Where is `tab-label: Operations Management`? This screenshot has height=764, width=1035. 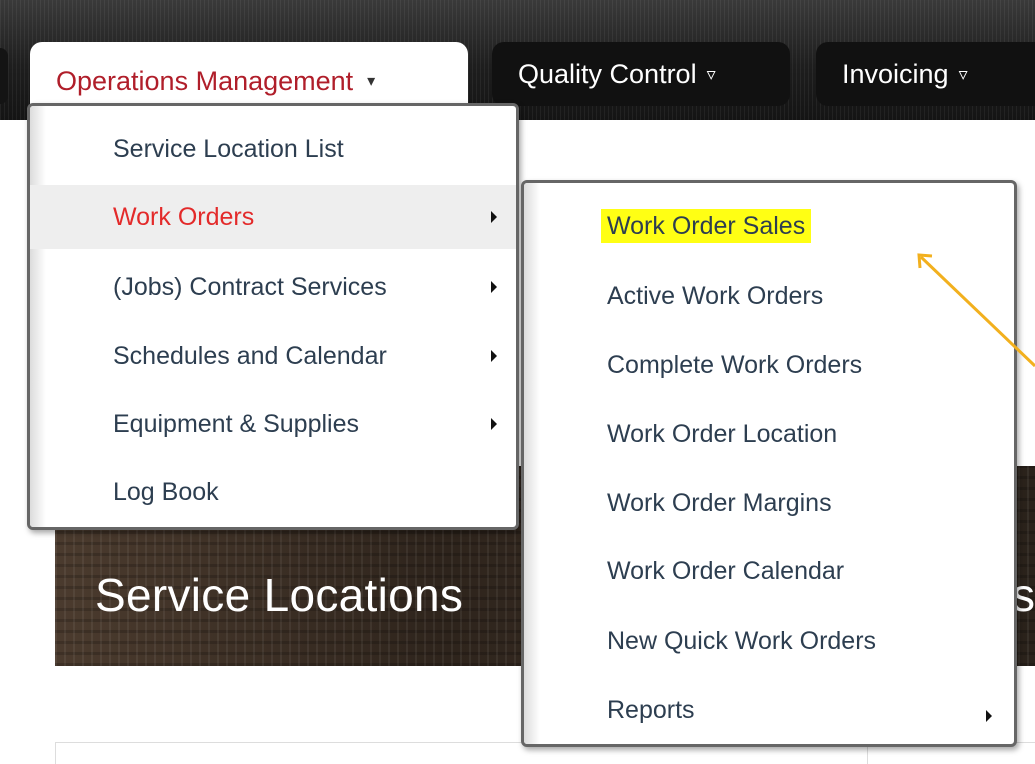
tab-label: Operations Management is located at coordinates (205, 80).